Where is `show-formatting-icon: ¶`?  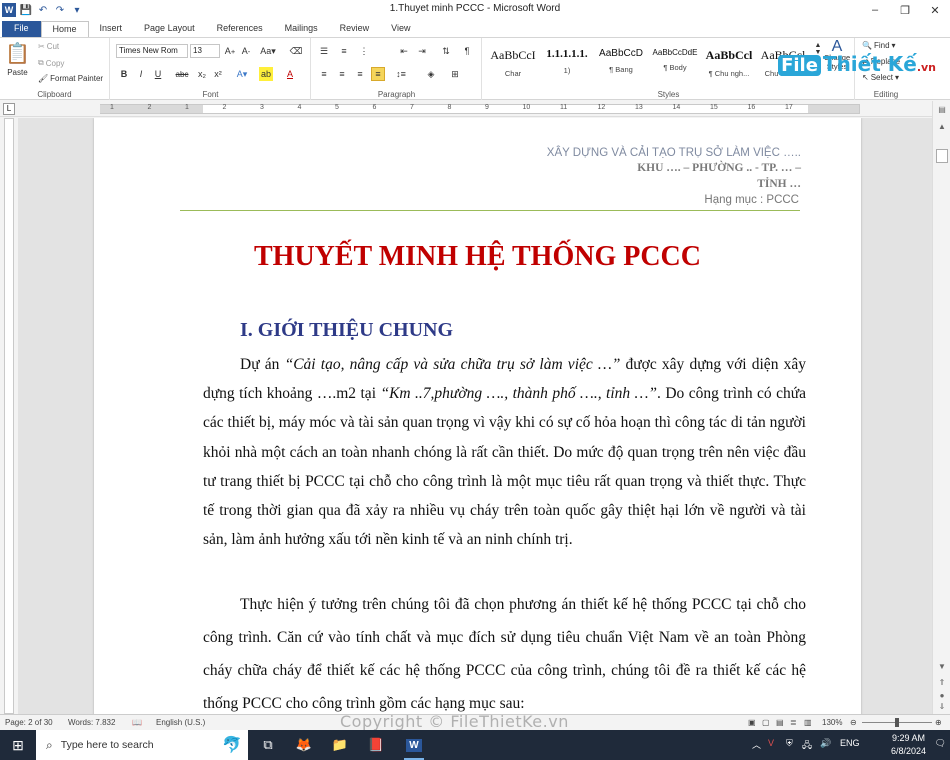
show-formatting-icon: ¶ is located at coordinates (467, 51).